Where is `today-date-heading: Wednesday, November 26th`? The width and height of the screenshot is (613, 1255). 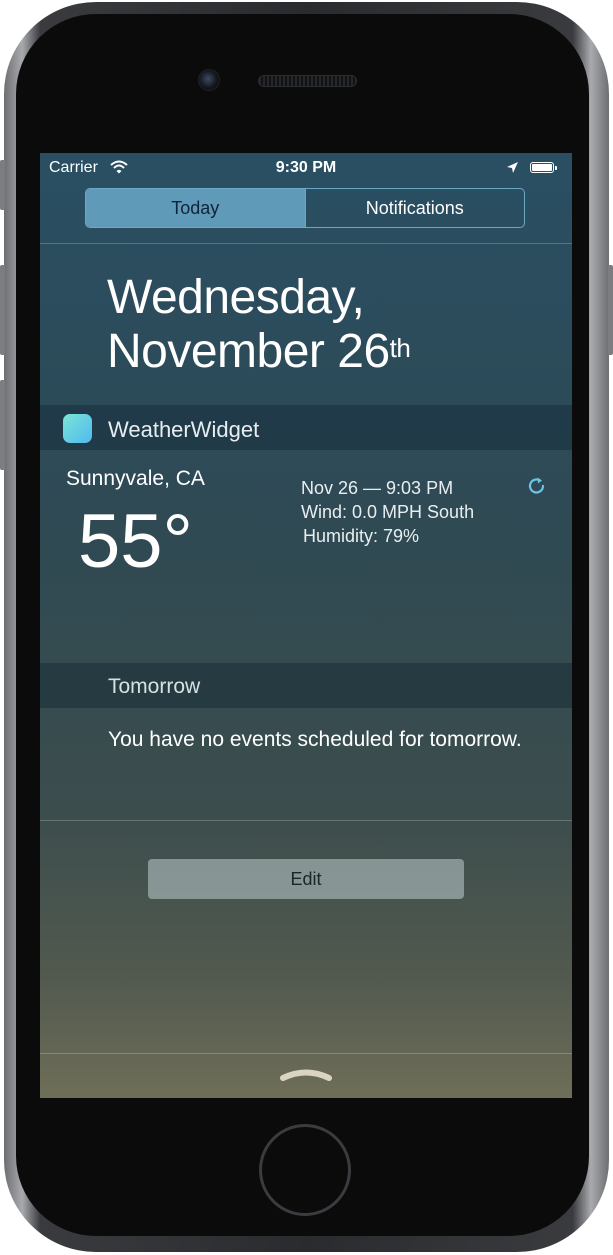 today-date-heading: Wednesday, November 26th is located at coordinates (259, 325).